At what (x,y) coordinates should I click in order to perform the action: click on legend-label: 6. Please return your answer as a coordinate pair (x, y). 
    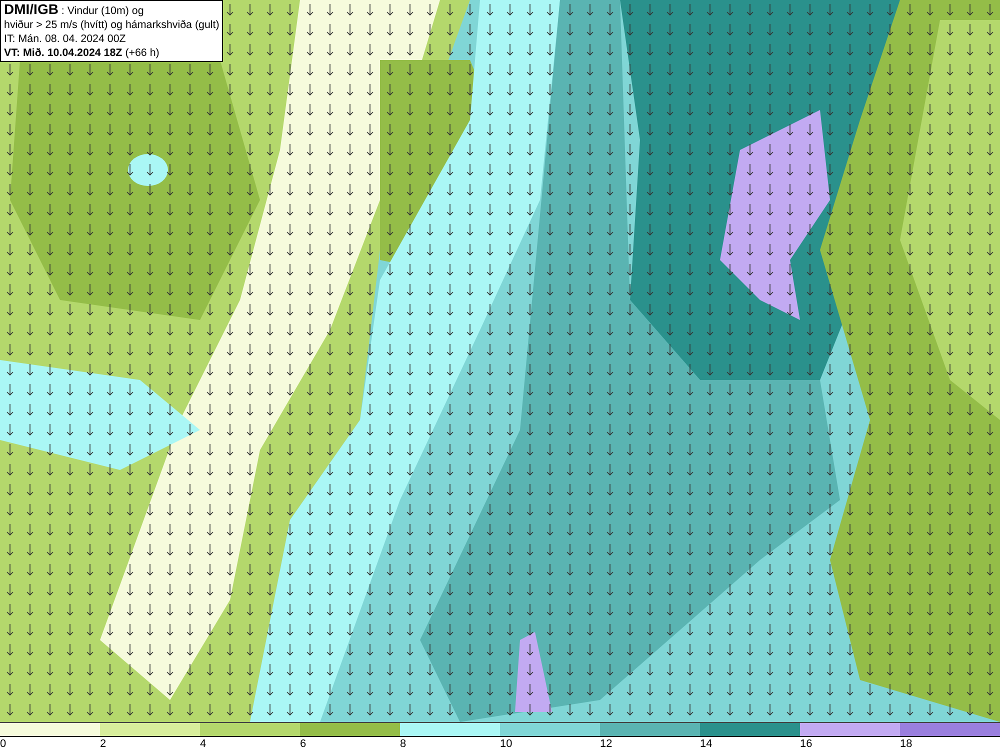
    Looking at the image, I should click on (303, 744).